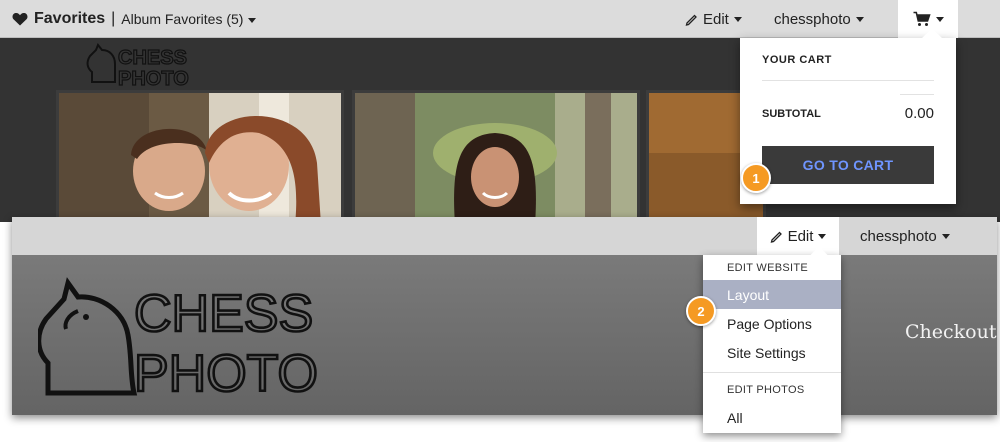  I want to click on couple-photo-image, so click(200, 156).